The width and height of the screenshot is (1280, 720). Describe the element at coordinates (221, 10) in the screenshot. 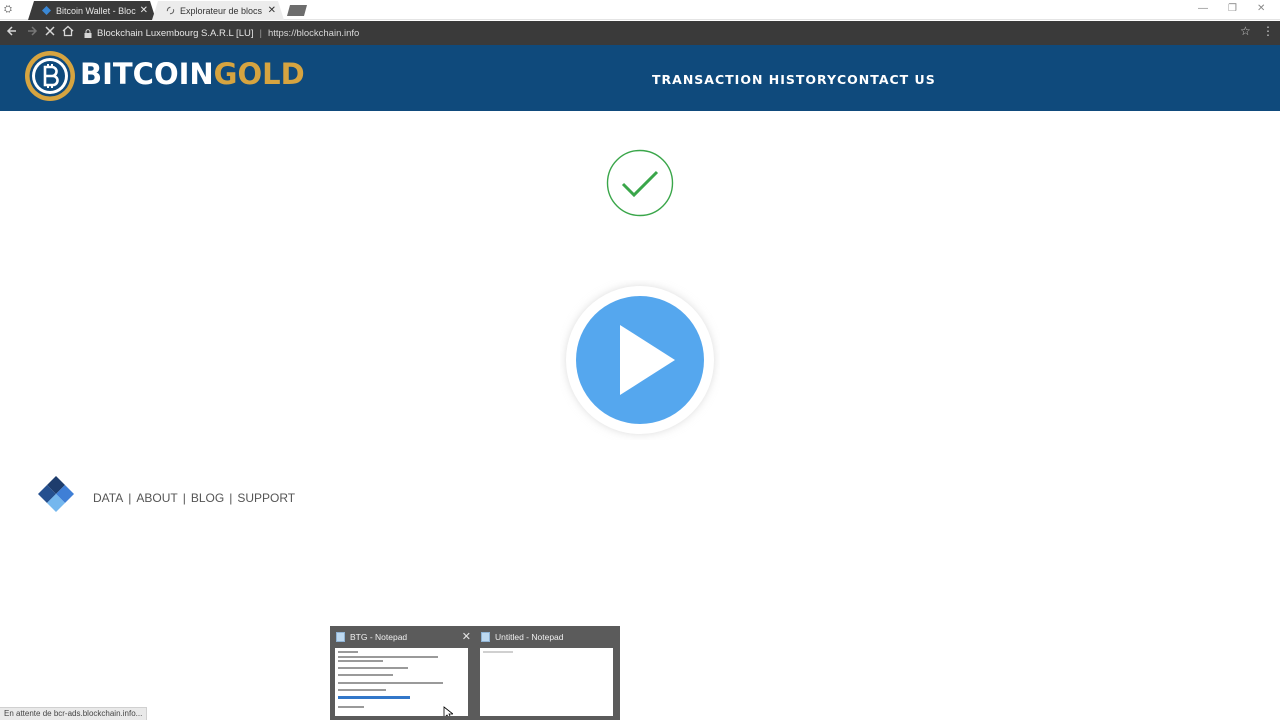

I see `tab-title: Explorateur de blocs Bitcoin` at that location.